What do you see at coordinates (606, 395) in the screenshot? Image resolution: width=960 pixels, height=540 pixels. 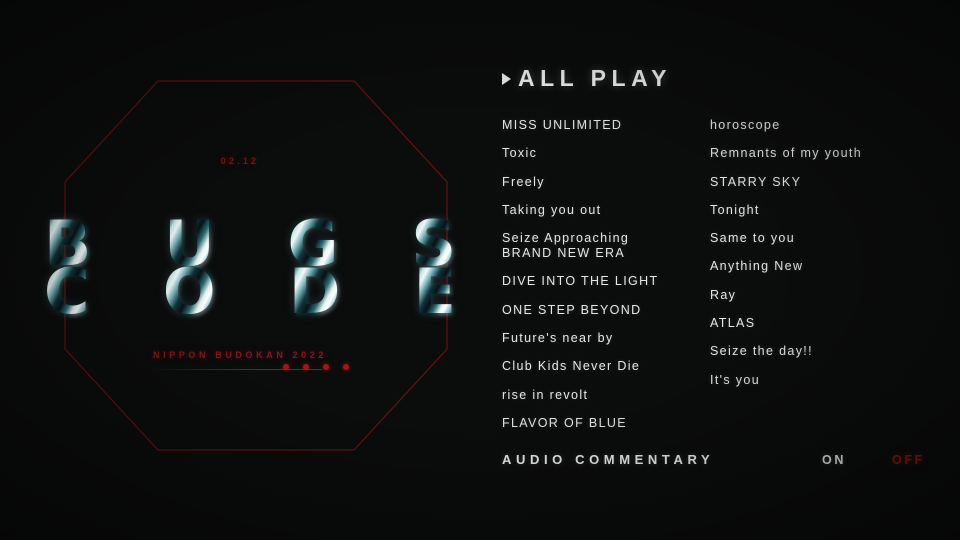 I see `track-item: rise in revolt` at bounding box center [606, 395].